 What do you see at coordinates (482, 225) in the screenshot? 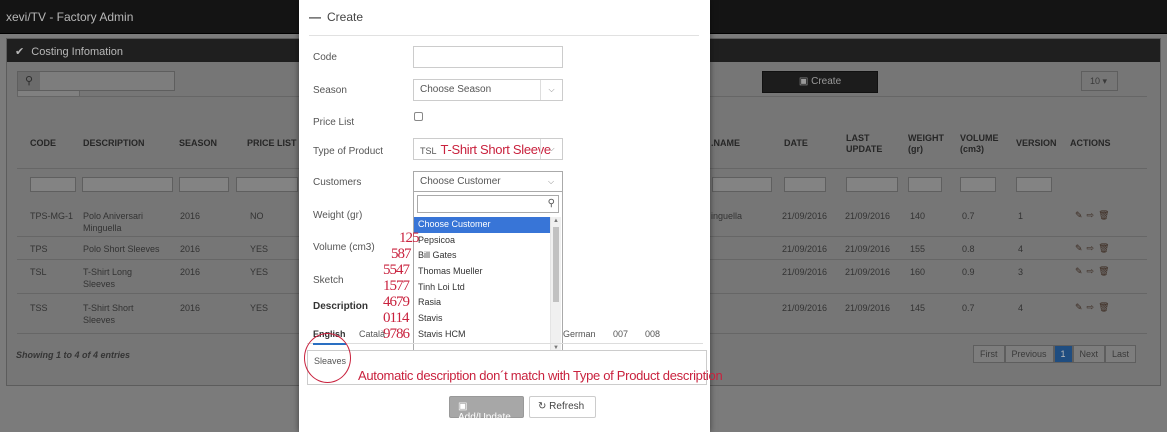
I see `customer-option: Choose Customer` at bounding box center [482, 225].